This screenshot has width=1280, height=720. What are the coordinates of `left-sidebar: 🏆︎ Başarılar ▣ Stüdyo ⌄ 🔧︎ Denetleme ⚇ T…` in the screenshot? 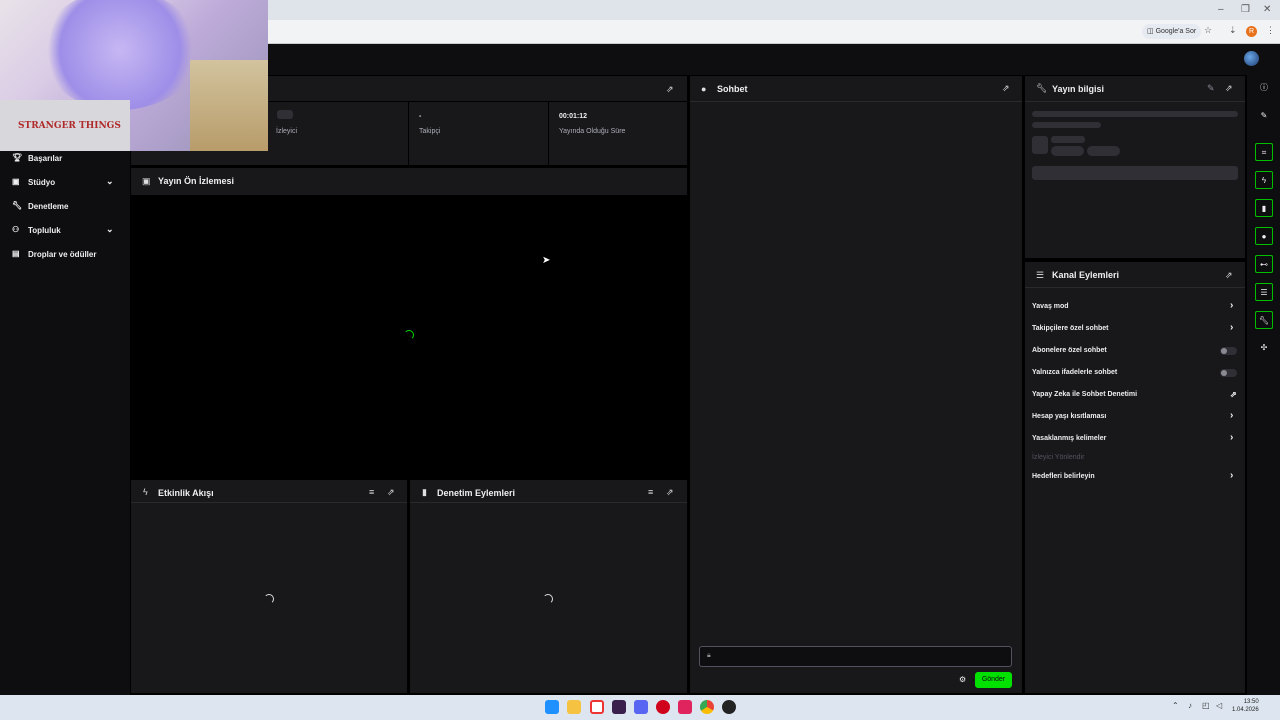 It's located at (65, 385).